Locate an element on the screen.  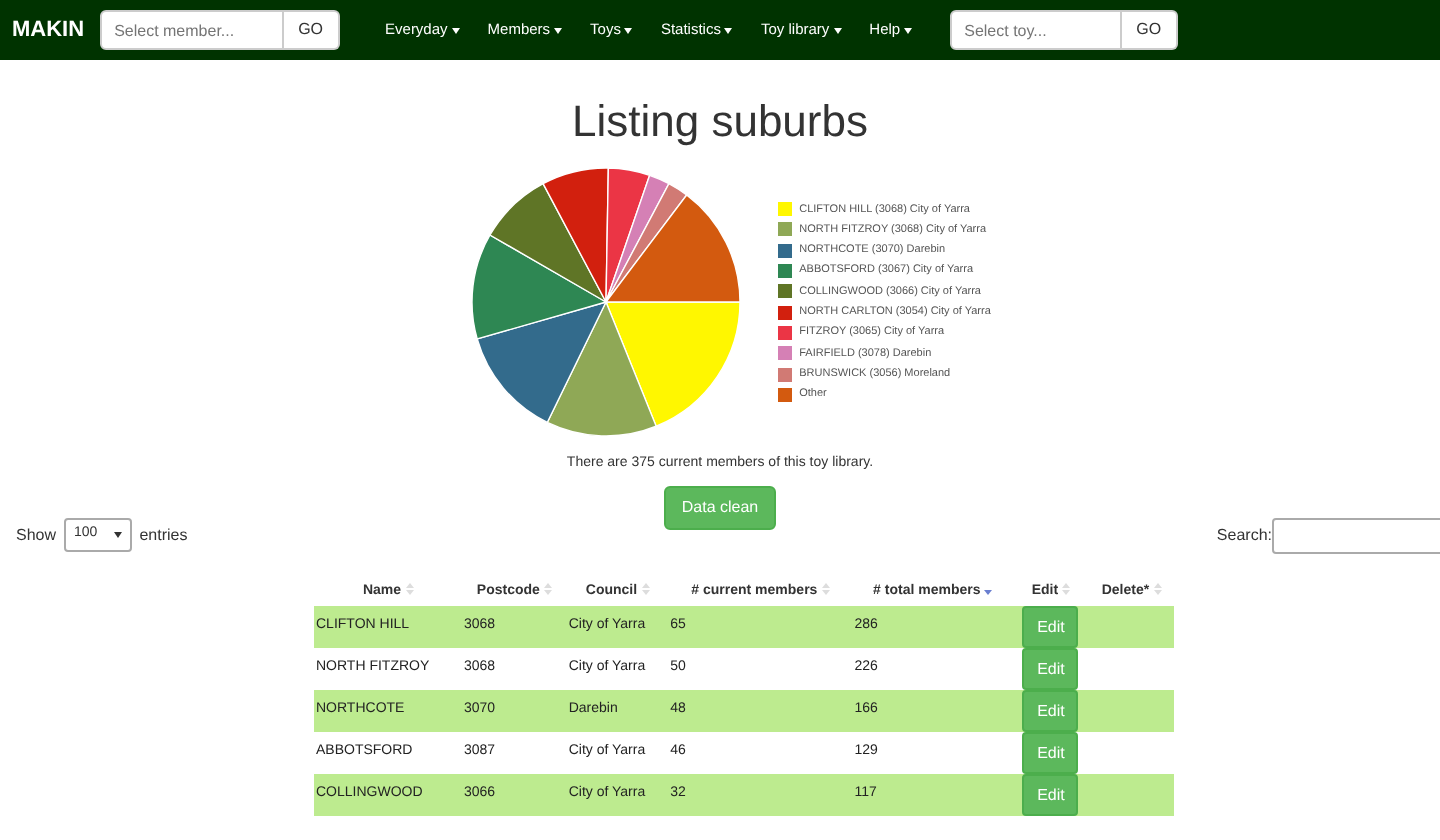
search-field is located at coordinates (1356, 535).